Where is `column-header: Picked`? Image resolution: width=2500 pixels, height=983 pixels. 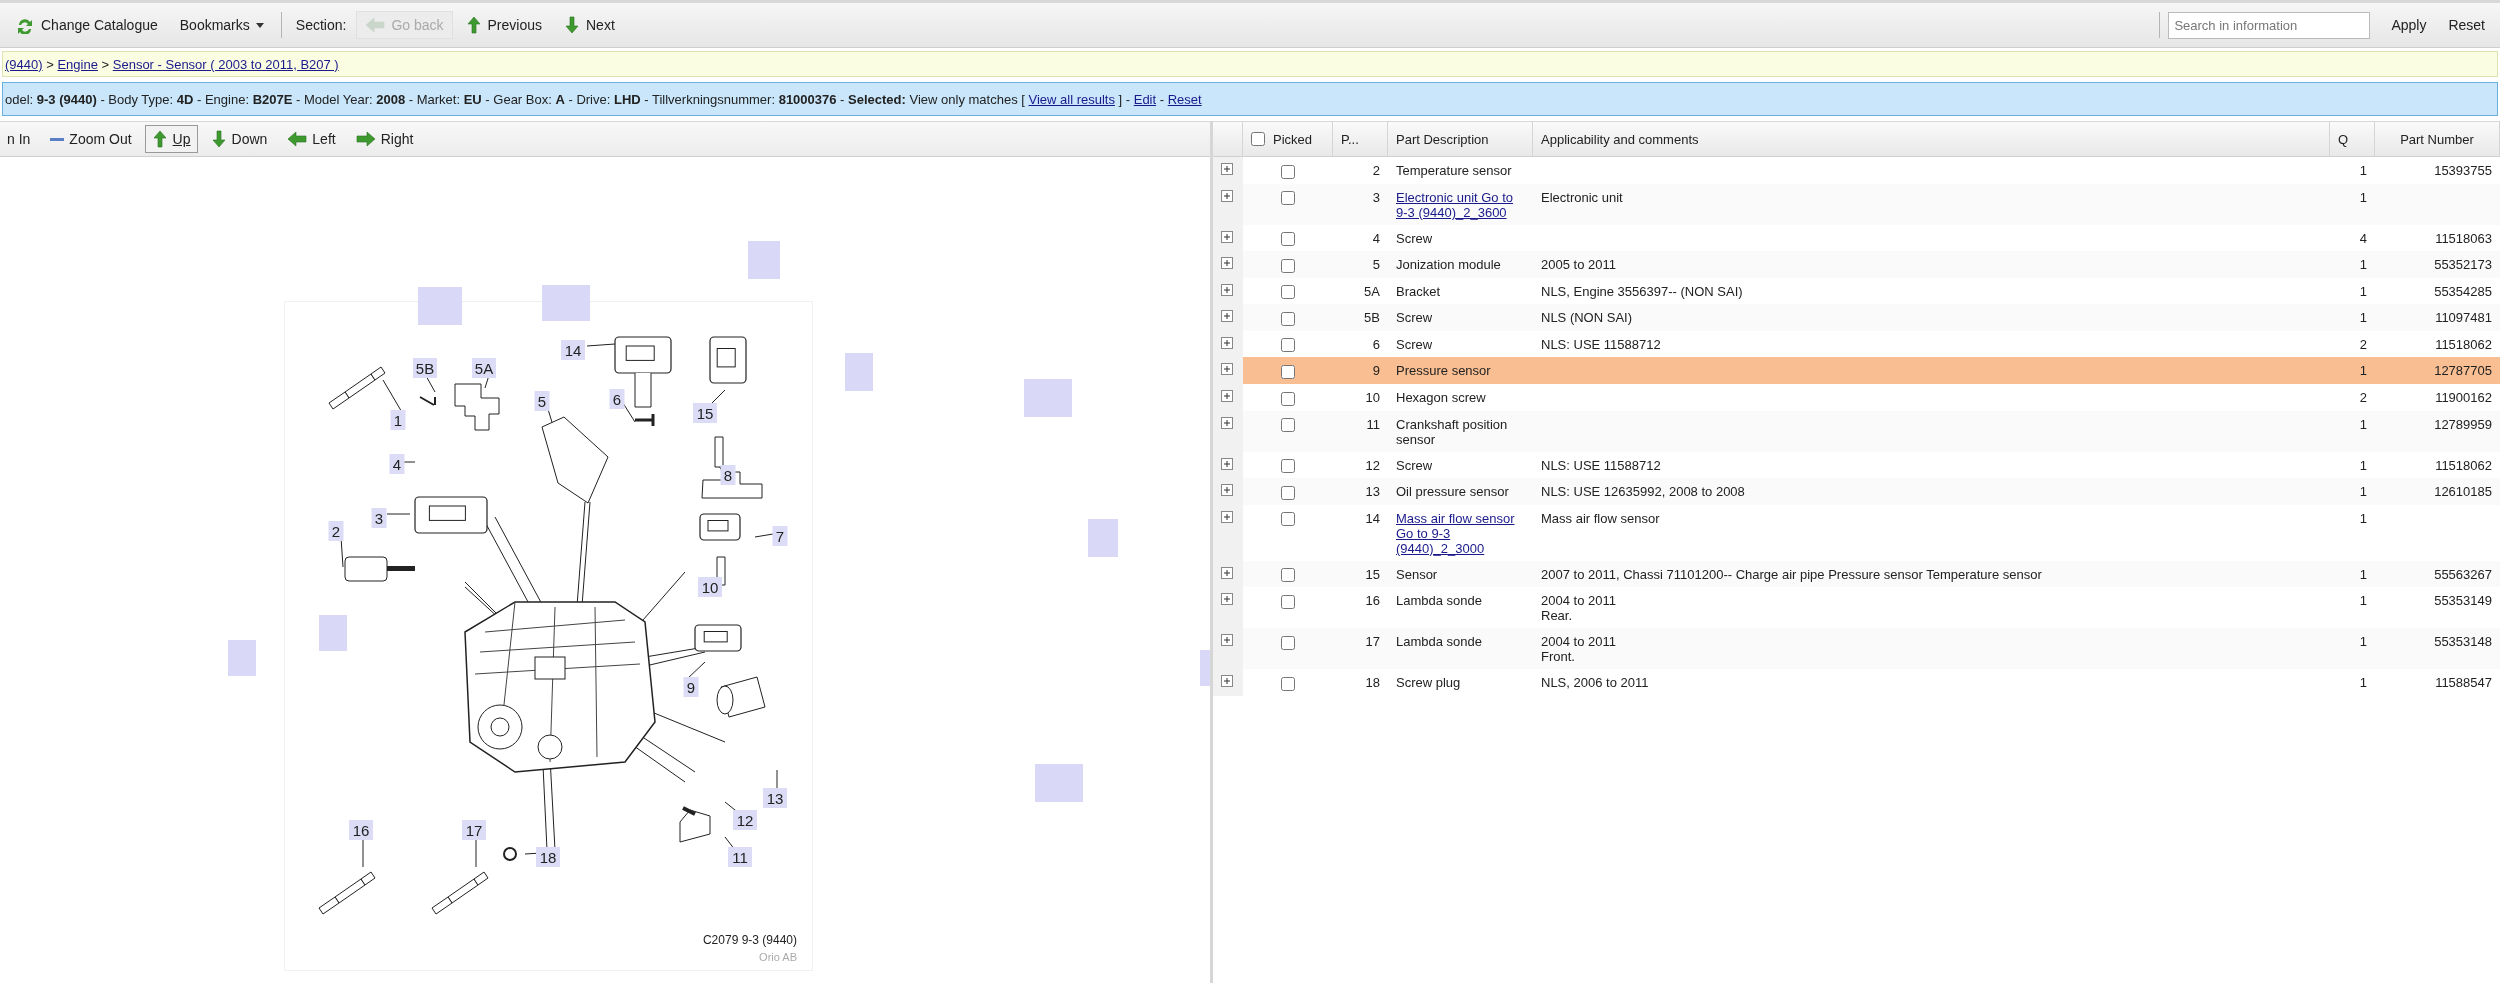
column-header: Picked is located at coordinates (1293, 139).